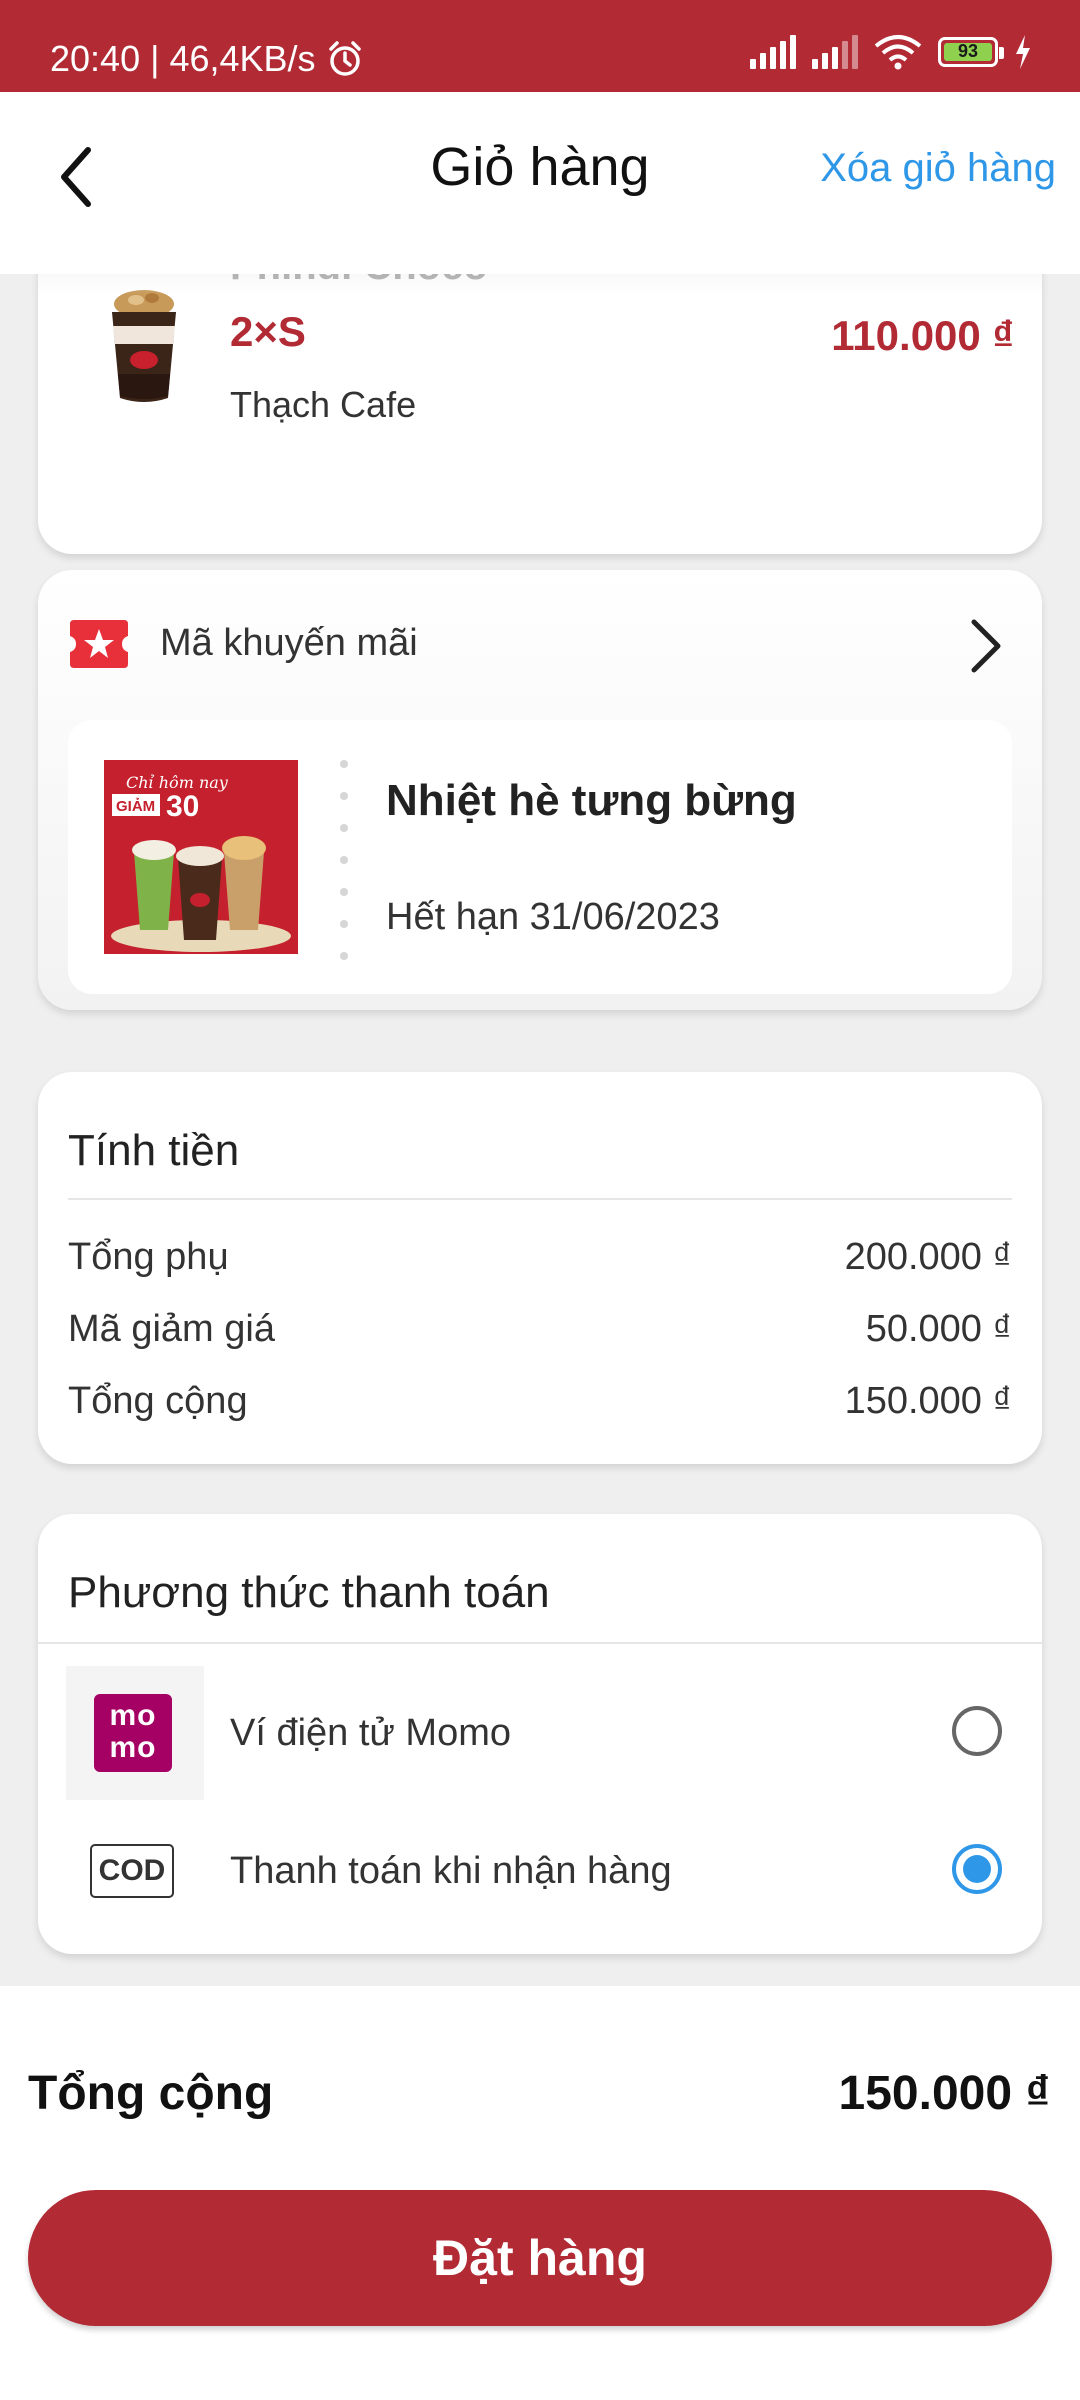 The width and height of the screenshot is (1080, 2400). What do you see at coordinates (938, 1329) in the screenshot?
I see `discount-value: 50.000 ₫` at bounding box center [938, 1329].